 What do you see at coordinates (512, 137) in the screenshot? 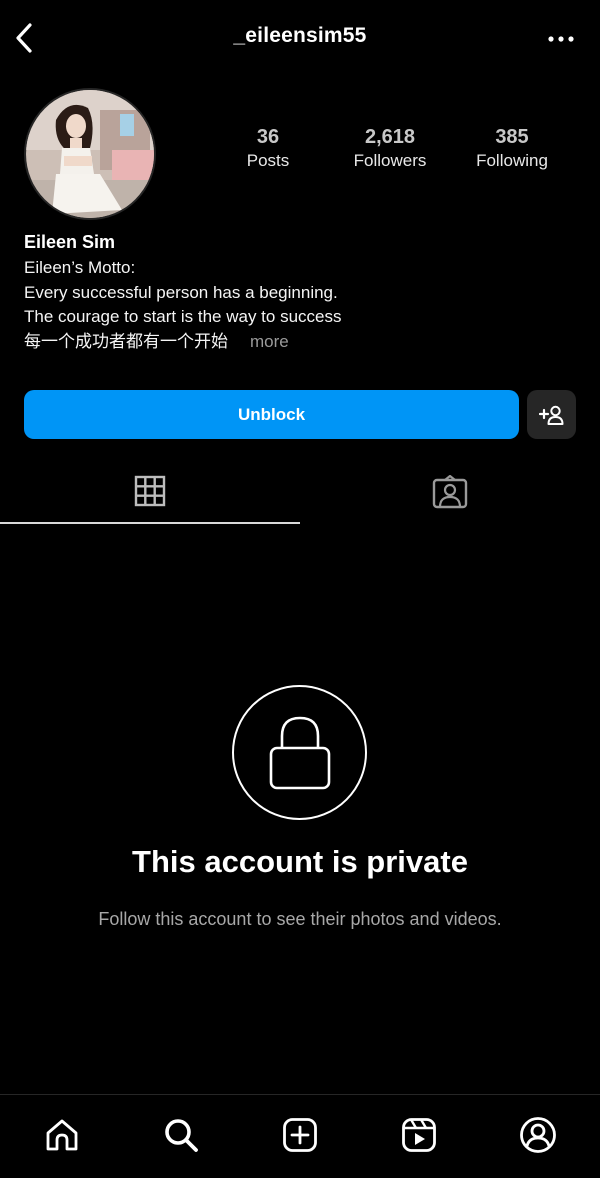
I see `stat-following-count: 385` at bounding box center [512, 137].